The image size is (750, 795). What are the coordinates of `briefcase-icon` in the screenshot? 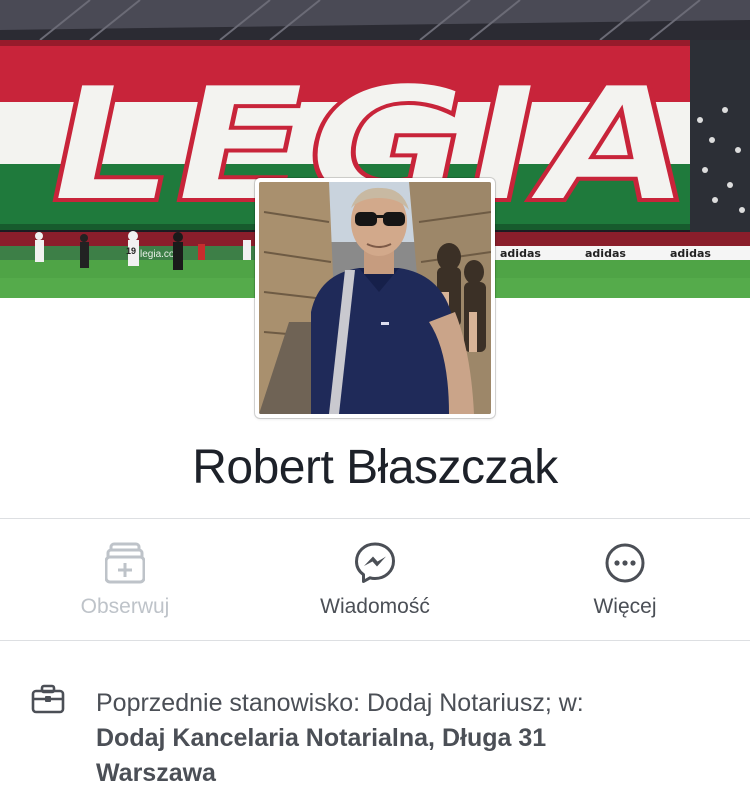 It's located at (48, 699).